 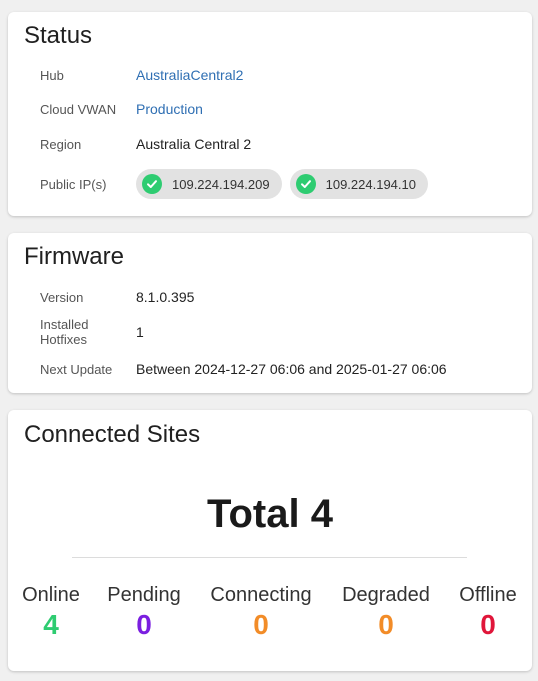 What do you see at coordinates (280, 75) in the screenshot?
I see `hub-row: Hub AustraliaCentral2` at bounding box center [280, 75].